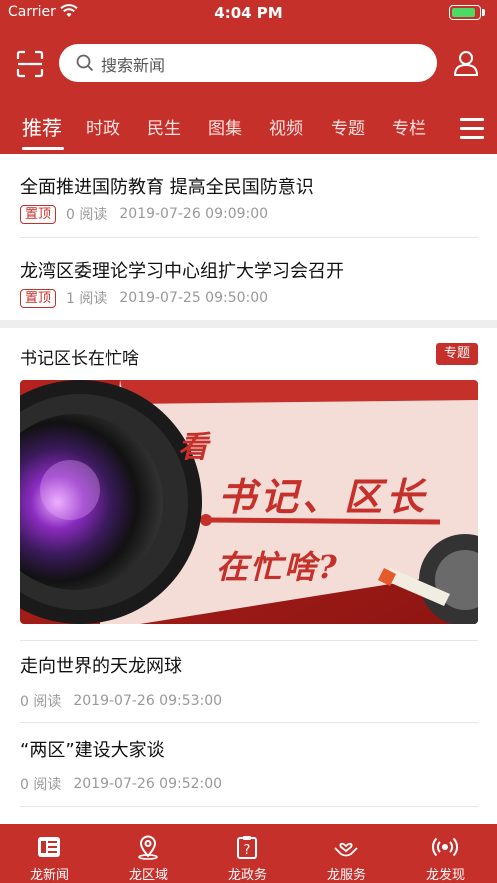 This screenshot has width=497, height=883. I want to click on broadcast-icon, so click(445, 847).